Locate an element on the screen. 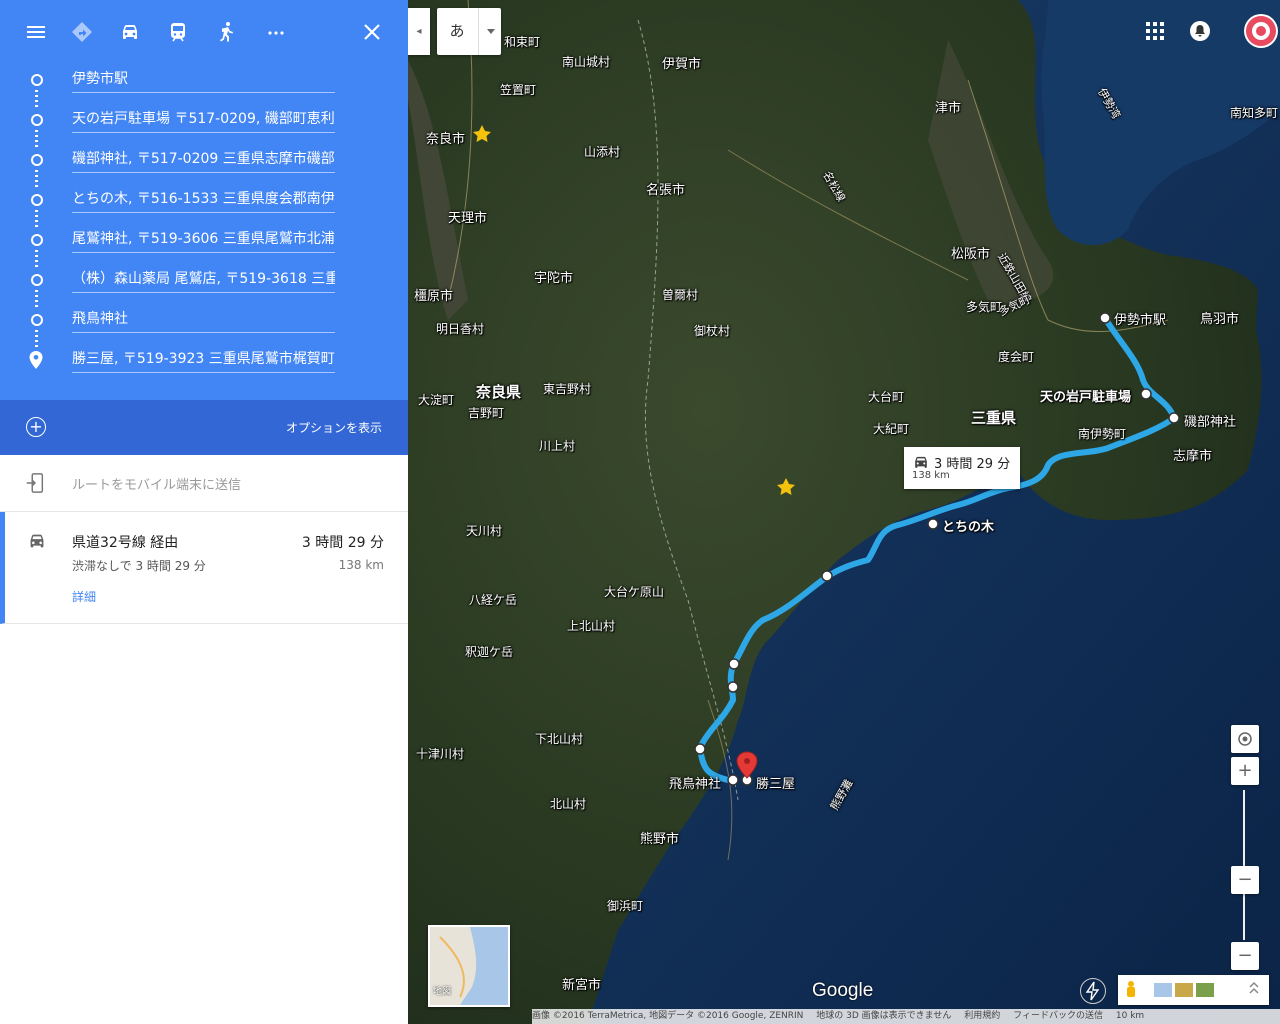 The height and width of the screenshot is (1024, 1280). route-name: 県道32号線 経由 is located at coordinates (125, 543).